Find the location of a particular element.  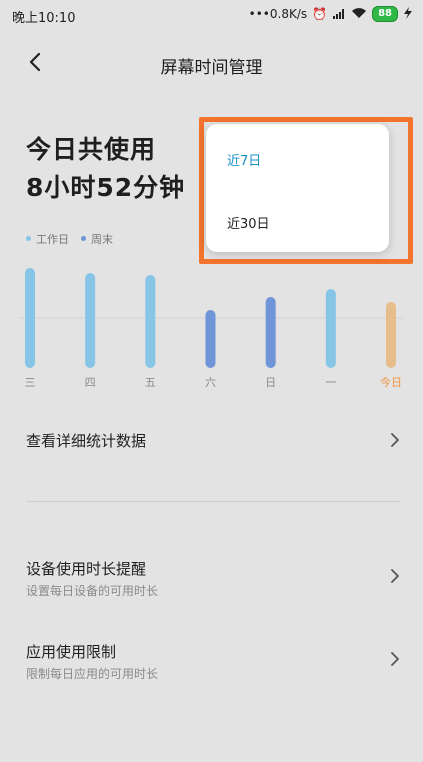

legend-weekday: 工作日 is located at coordinates (47, 239).